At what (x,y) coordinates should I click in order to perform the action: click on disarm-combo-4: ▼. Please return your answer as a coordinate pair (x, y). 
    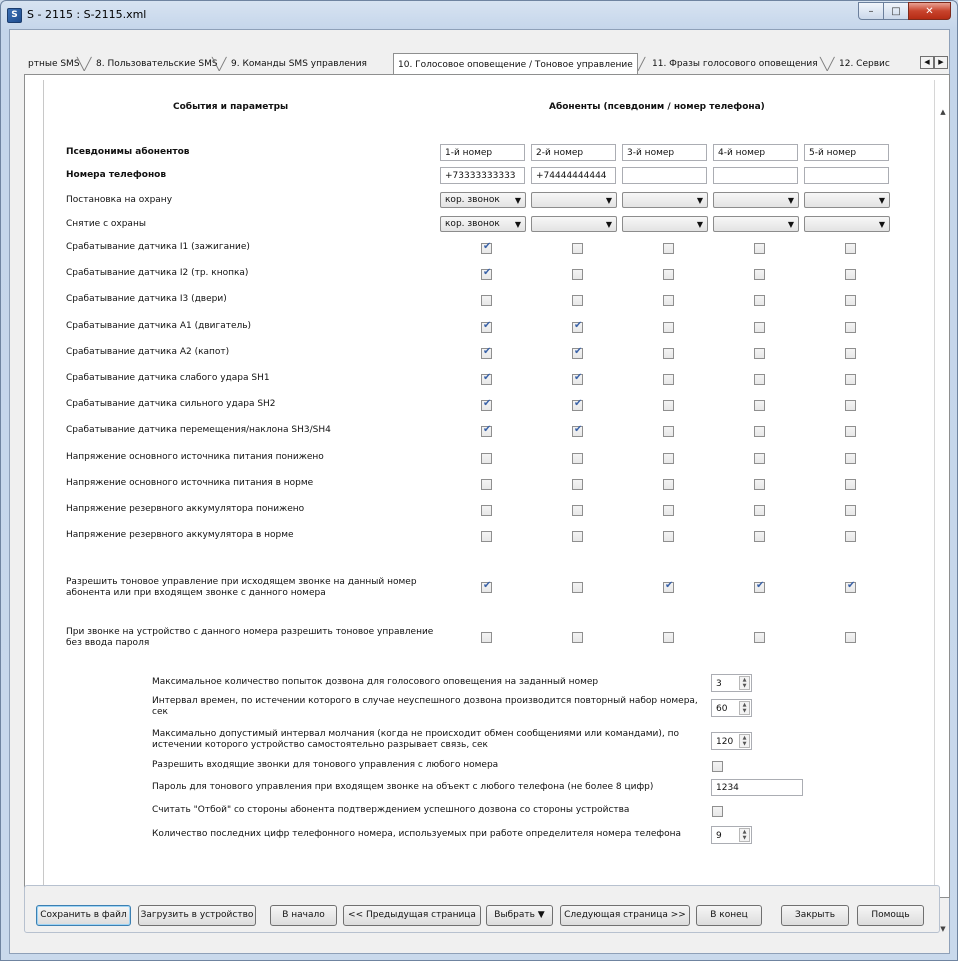
    Looking at the image, I should click on (756, 224).